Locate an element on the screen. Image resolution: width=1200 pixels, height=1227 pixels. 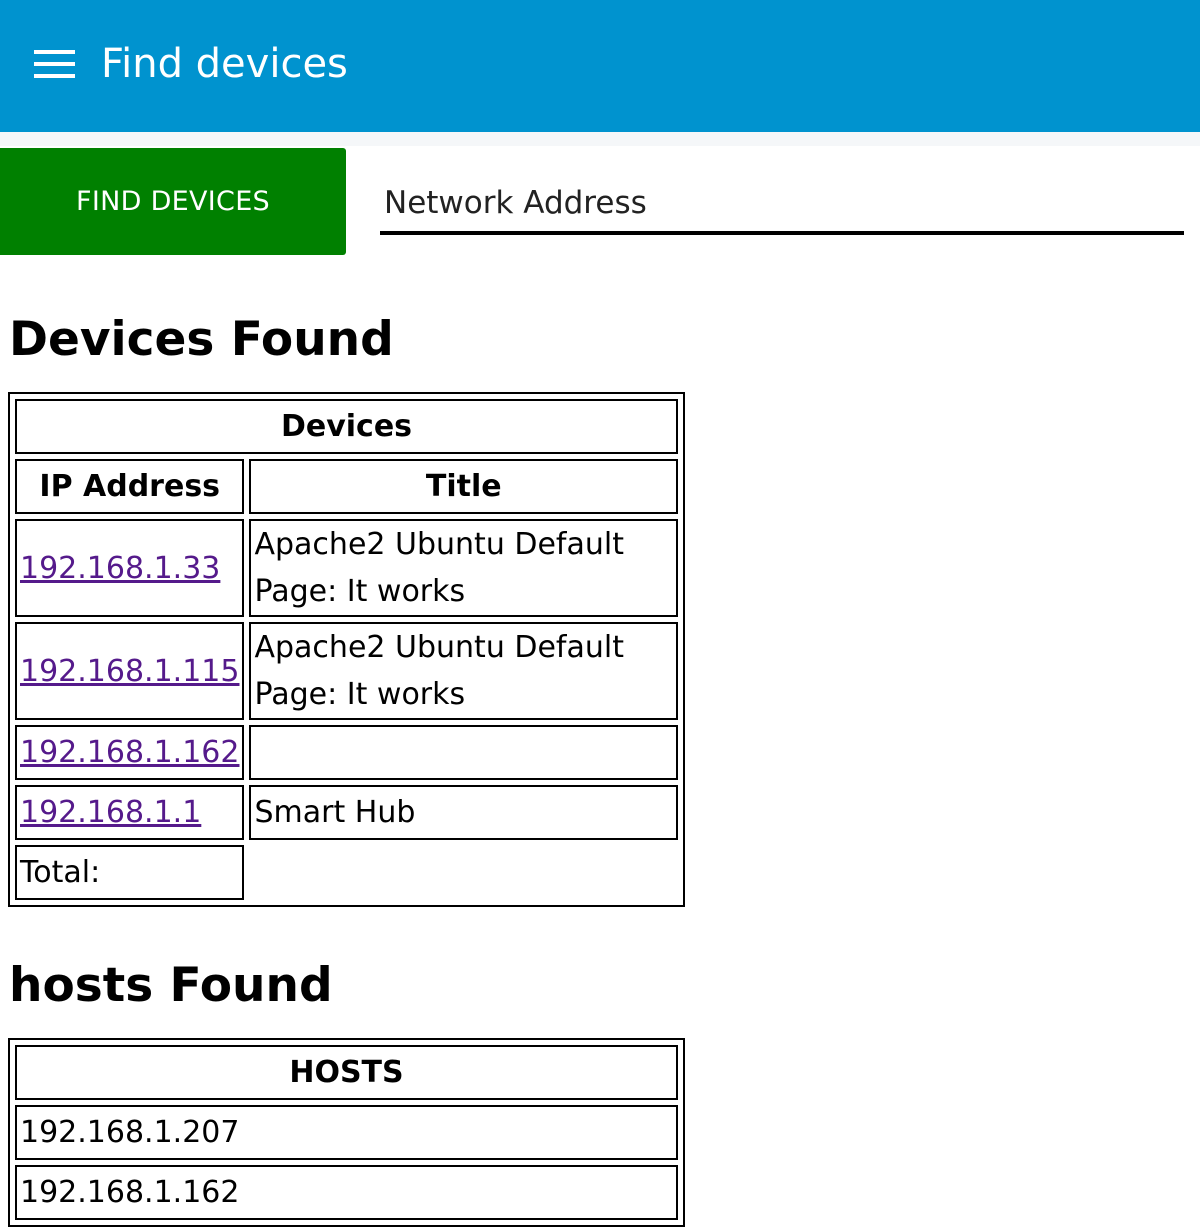
device-ip-link: 192.168.1.115 is located at coordinates (129, 671).